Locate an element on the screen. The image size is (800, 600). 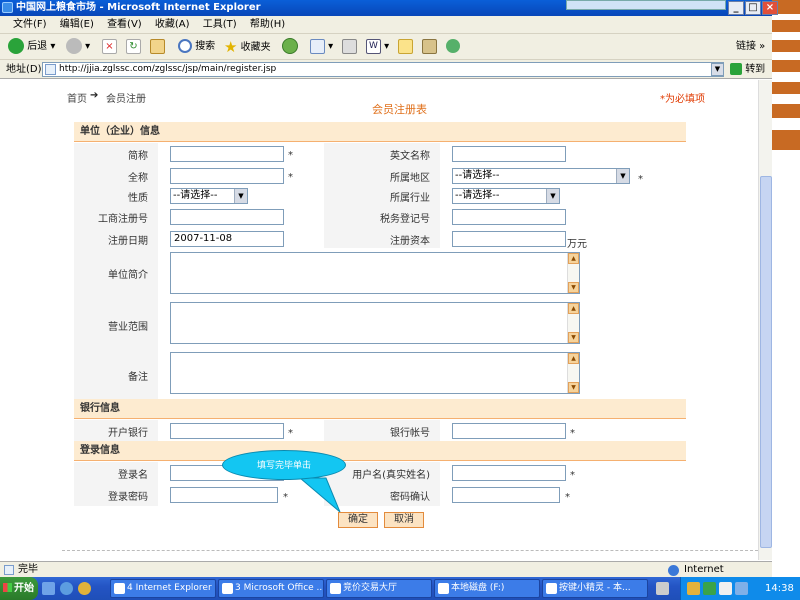
go-arrow-icon is located at coordinates (736, 69).